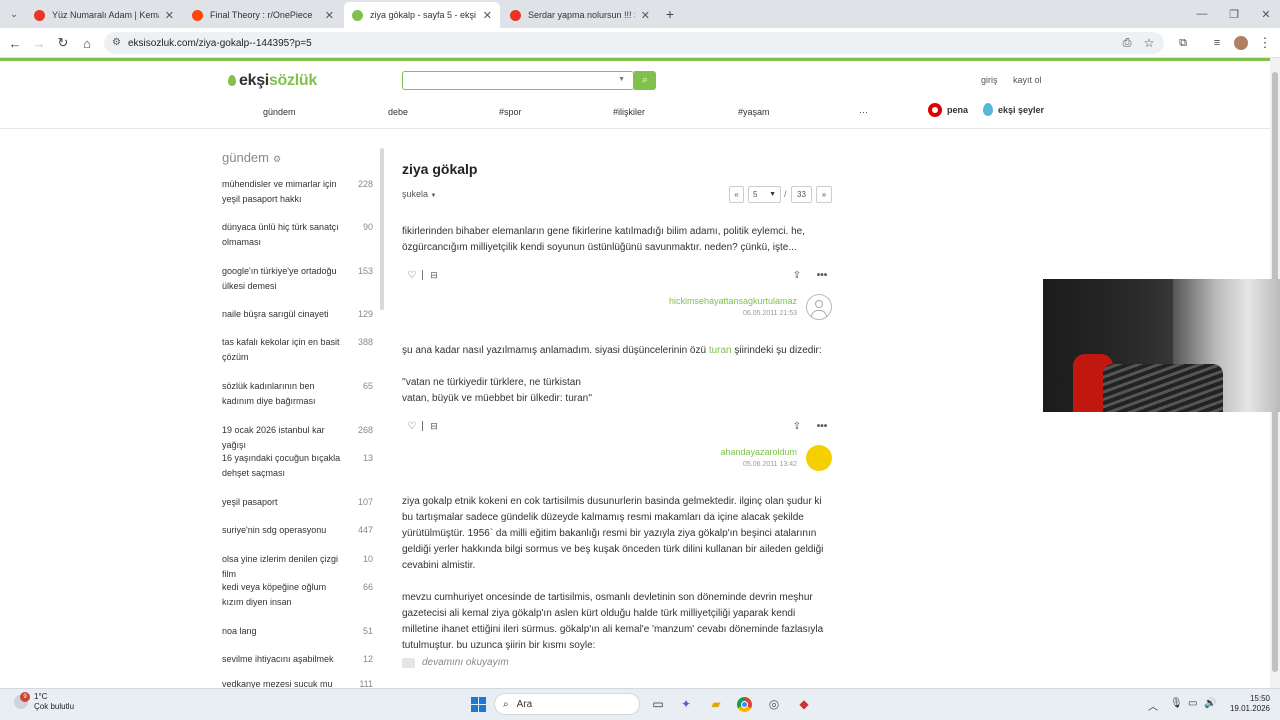 This screenshot has height=720, width=1280. I want to click on youtube-icon, so click(515, 15).